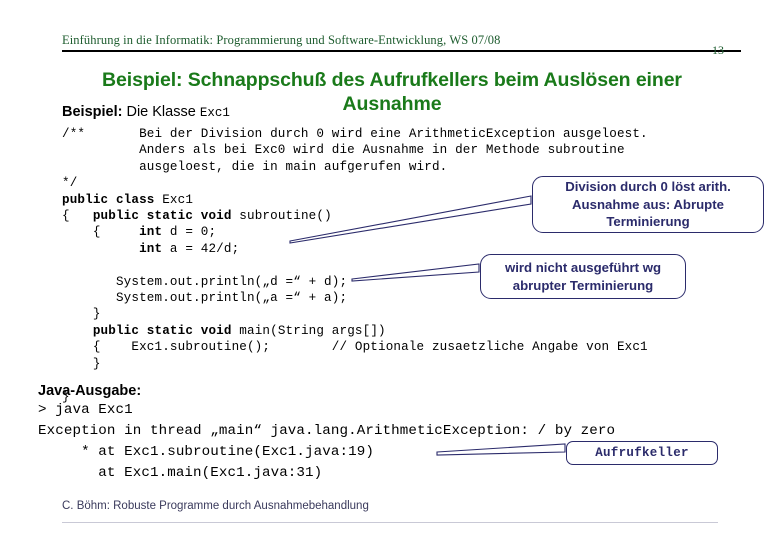 This screenshot has height=540, width=780. What do you see at coordinates (205, 281) in the screenshot?
I see `code-text: System.out.println(„d =“ + d);` at bounding box center [205, 281].